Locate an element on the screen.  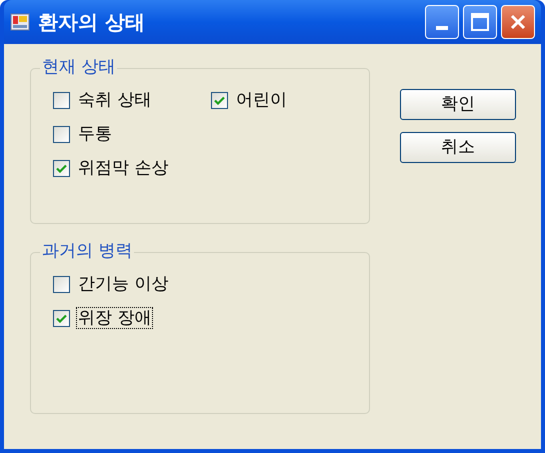
checkbox-label: 위점막 손상 is located at coordinates (123, 168).